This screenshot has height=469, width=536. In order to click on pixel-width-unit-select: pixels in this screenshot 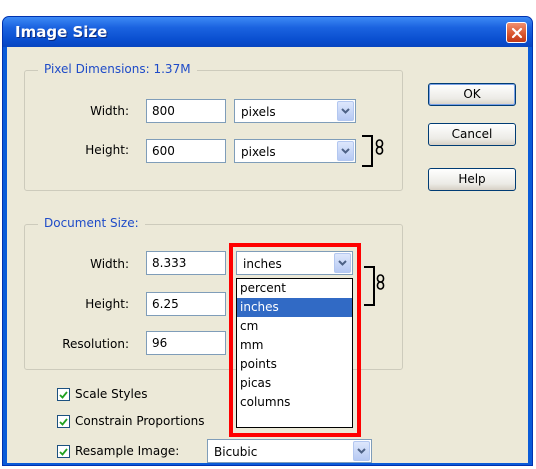, I will do `click(295, 111)`.